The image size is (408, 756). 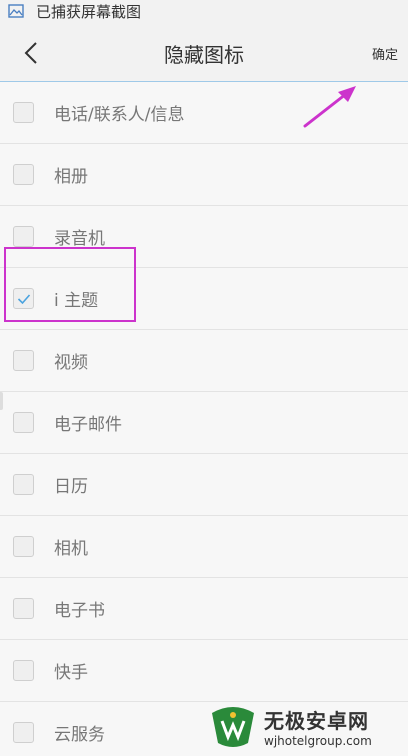 What do you see at coordinates (204, 547) in the screenshot?
I see `list-item: 相机` at bounding box center [204, 547].